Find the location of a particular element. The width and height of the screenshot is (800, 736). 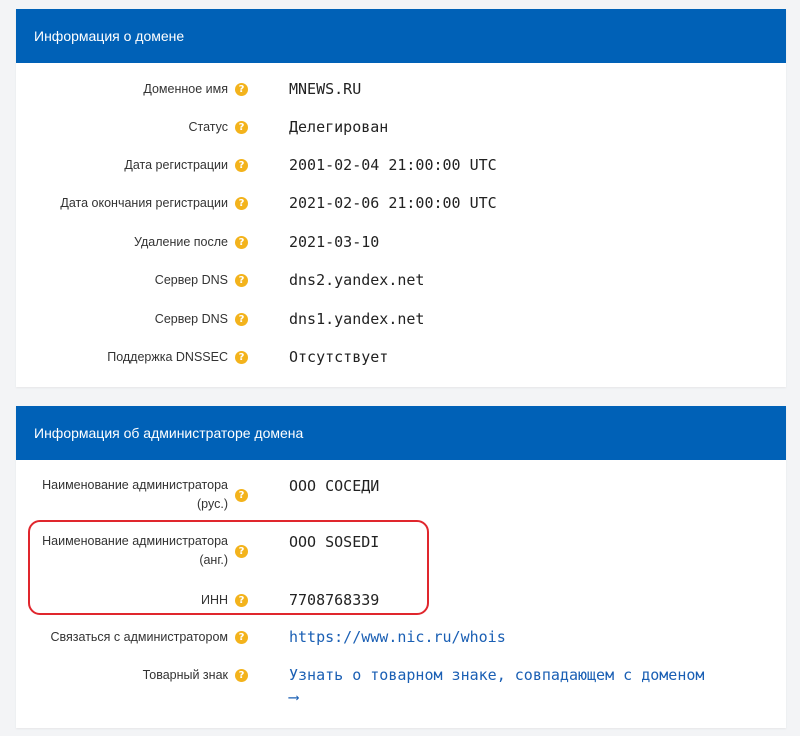

value-admin-name-rus: ООО СОСЕДИ is located at coordinates (334, 486).